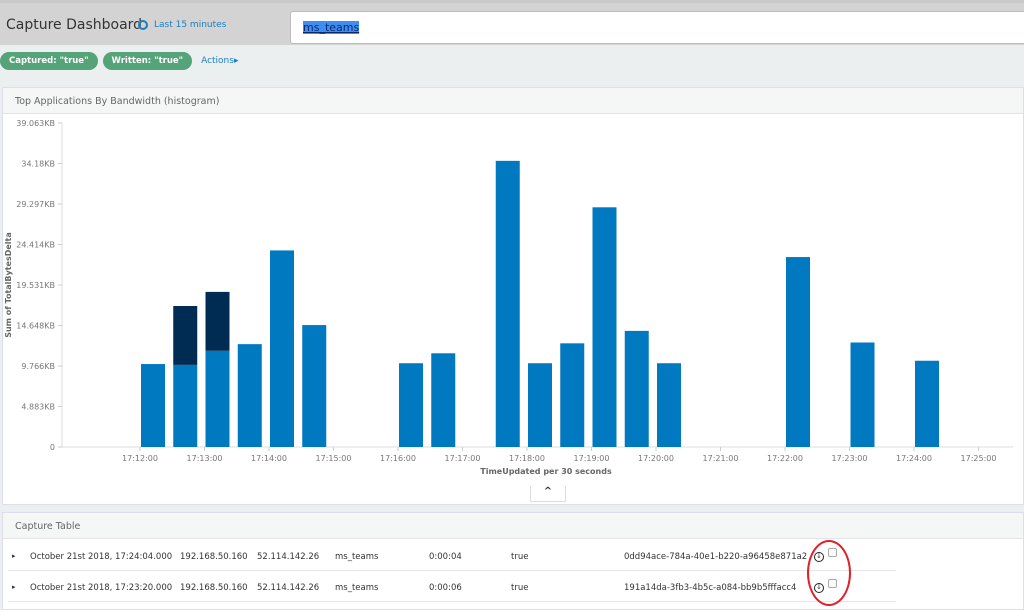 This screenshot has width=1024, height=610. Describe the element at coordinates (721, 458) in the screenshot. I see `x-tick-label: 17:21:00` at that location.